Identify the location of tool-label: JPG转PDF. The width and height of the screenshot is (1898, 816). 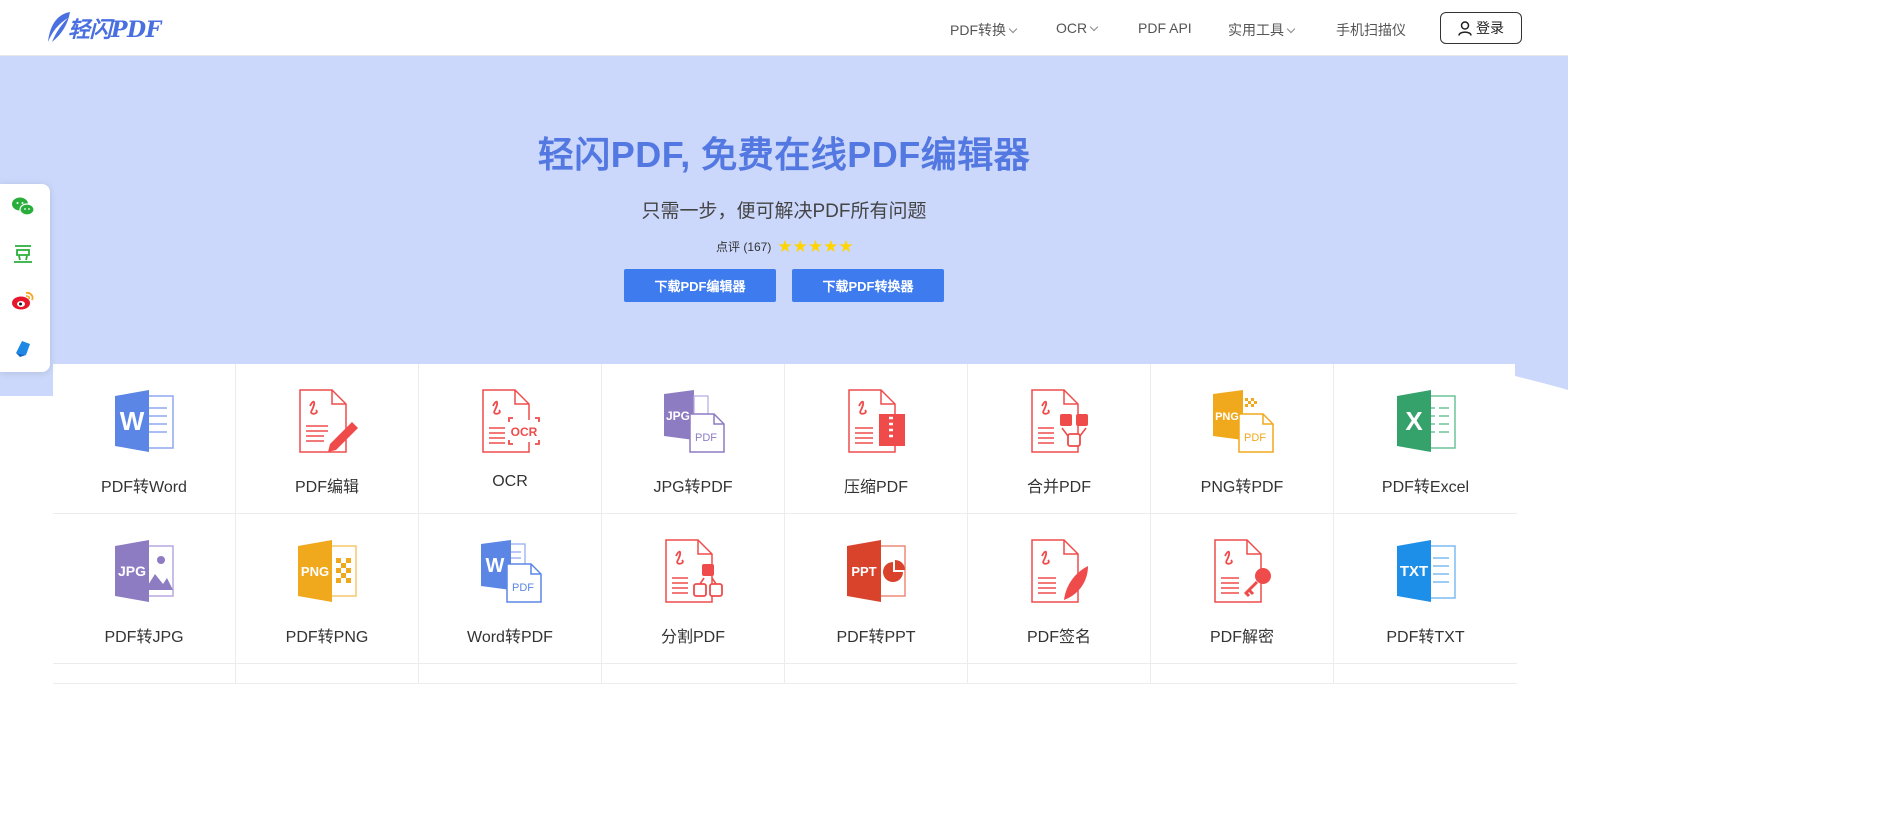
(693, 487).